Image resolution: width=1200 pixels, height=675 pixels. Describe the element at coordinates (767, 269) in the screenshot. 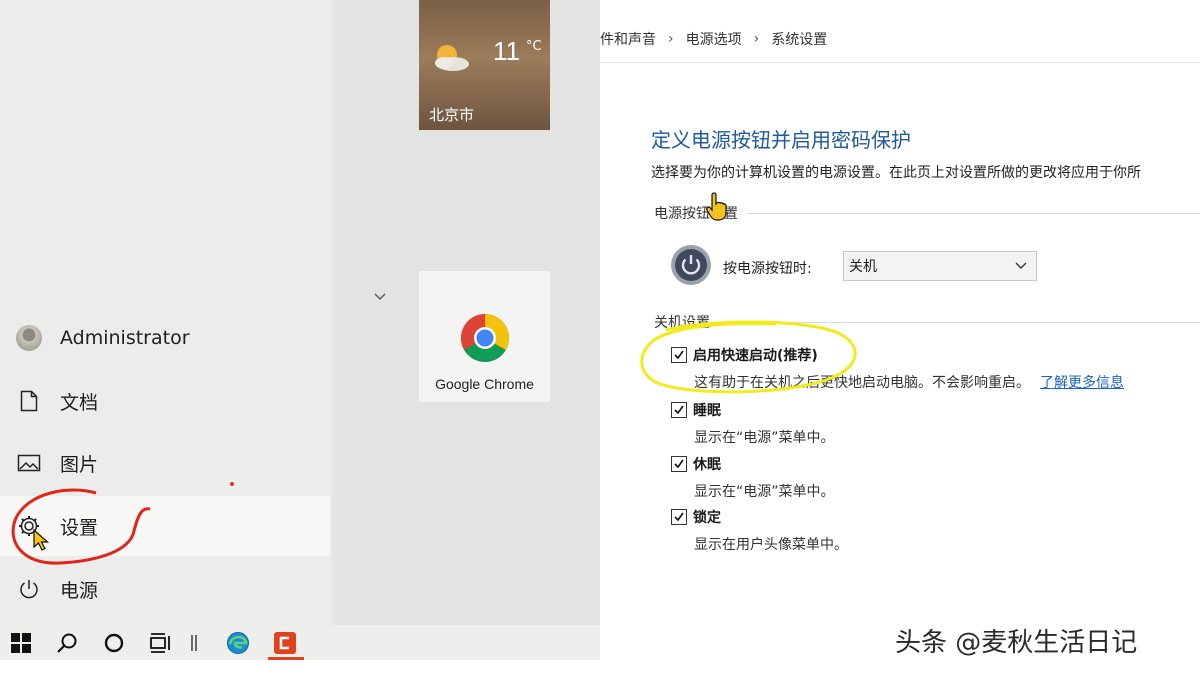

I see `power-button-action-label: 按电源按钮时:` at that location.